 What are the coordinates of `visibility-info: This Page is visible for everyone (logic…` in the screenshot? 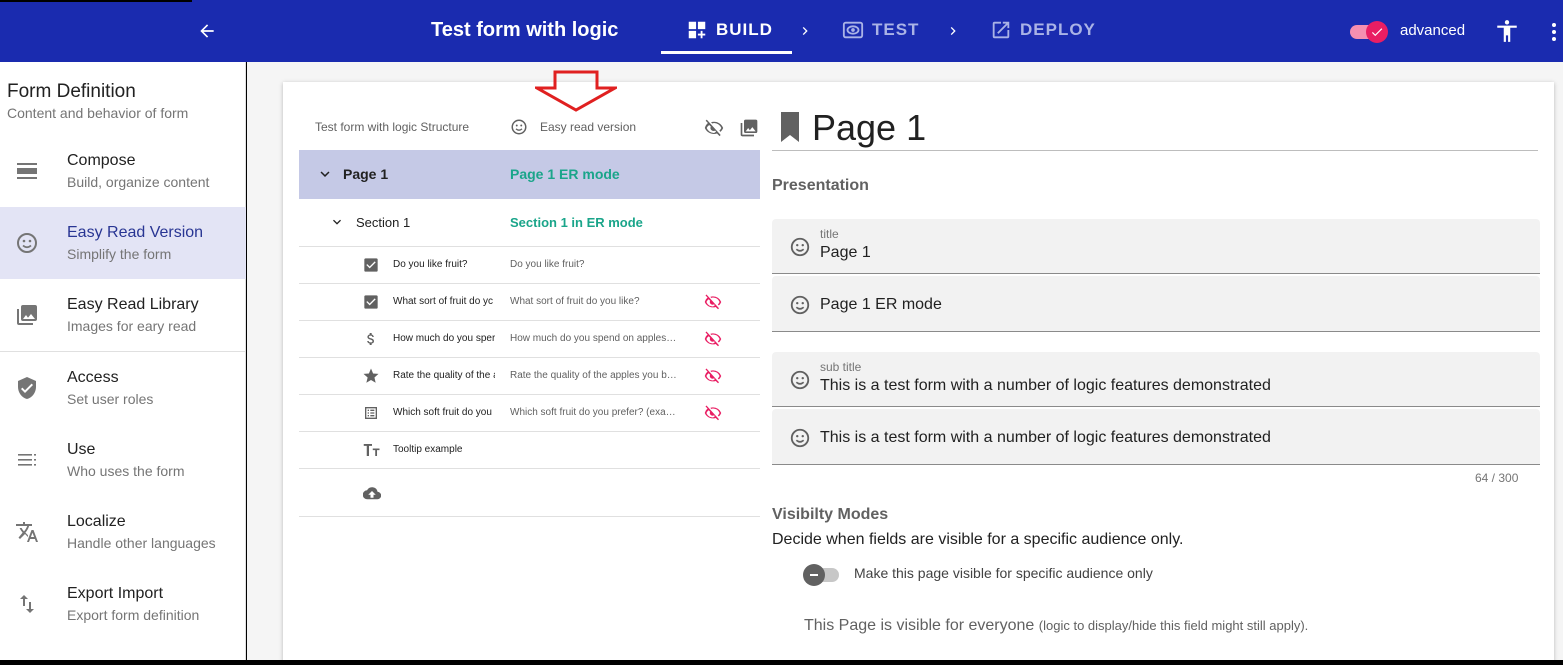 It's located at (1056, 626).